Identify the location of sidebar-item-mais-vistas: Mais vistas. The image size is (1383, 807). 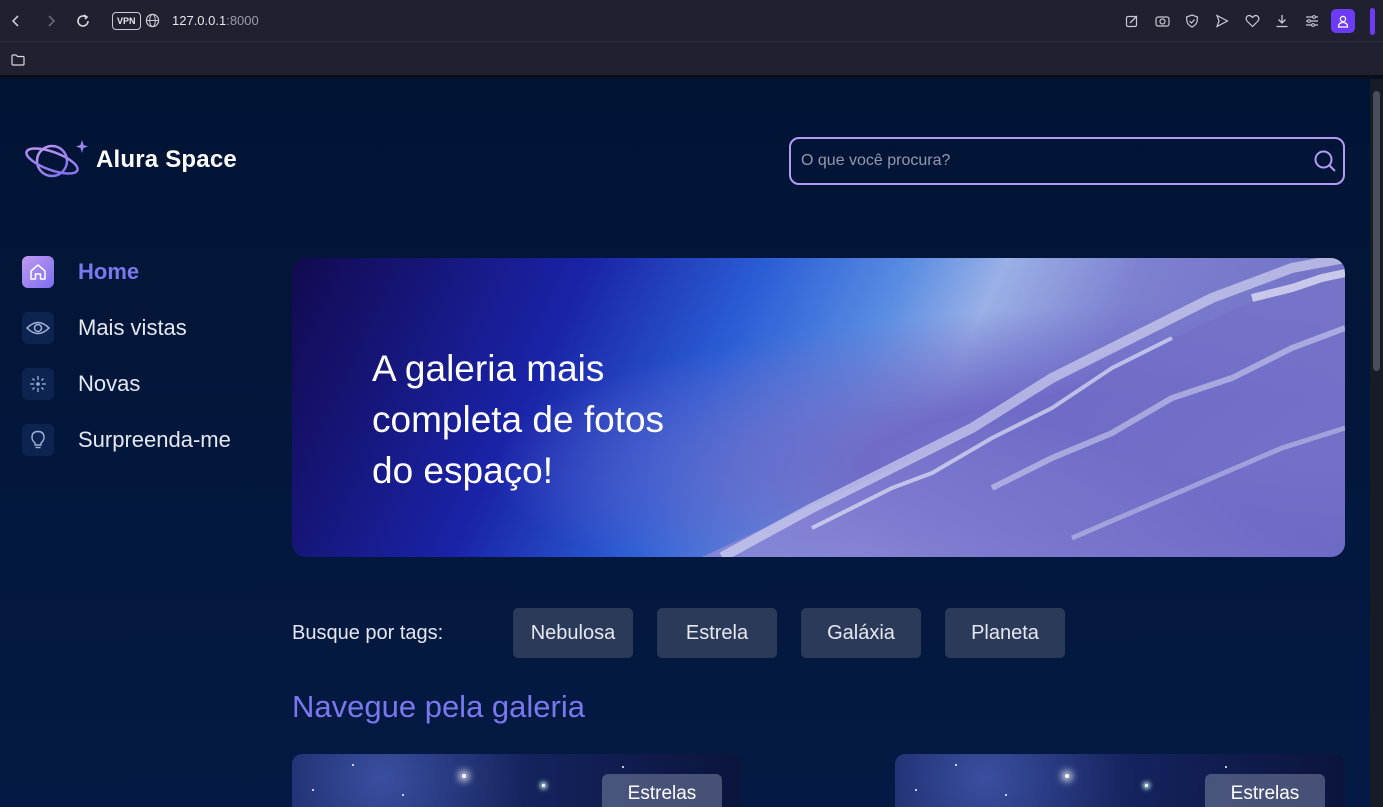
(126, 328).